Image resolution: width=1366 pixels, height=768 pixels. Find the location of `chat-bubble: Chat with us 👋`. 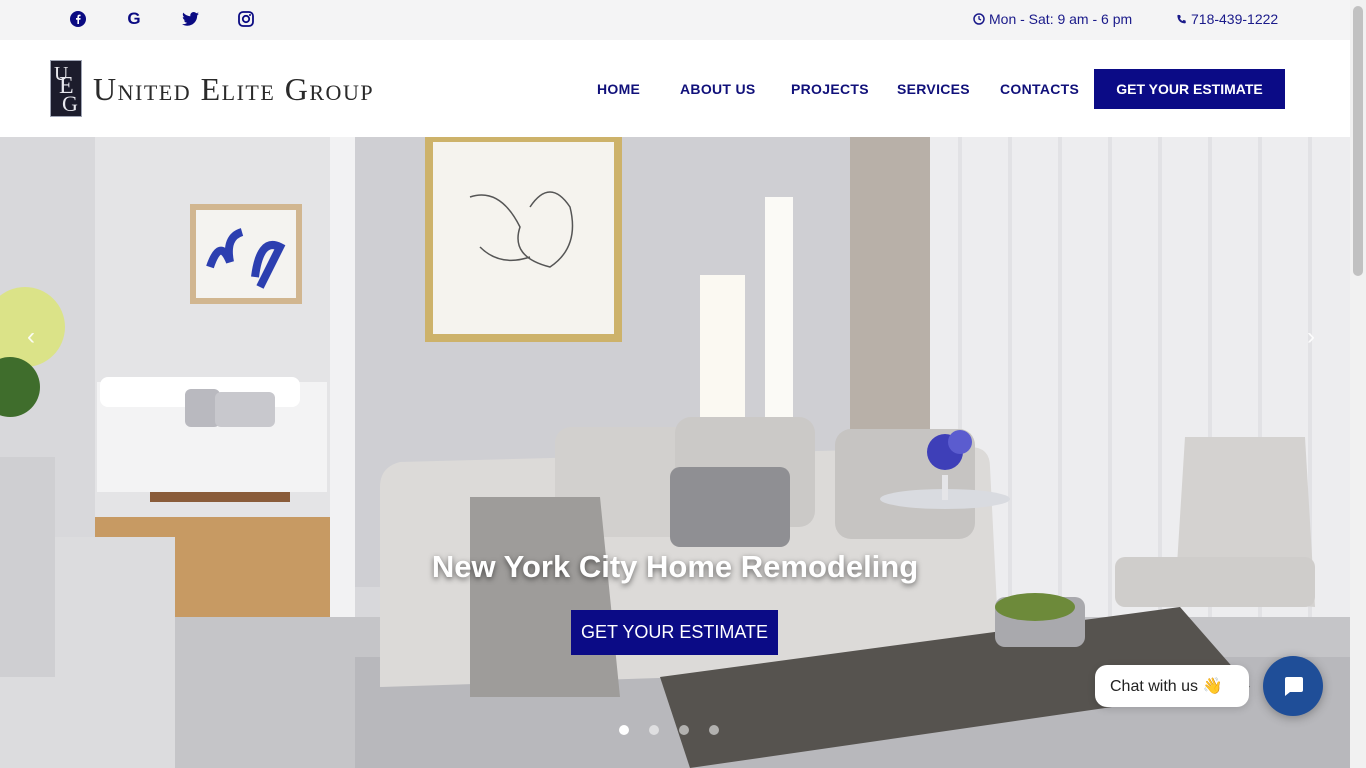

chat-bubble: Chat with us 👋 is located at coordinates (1172, 686).